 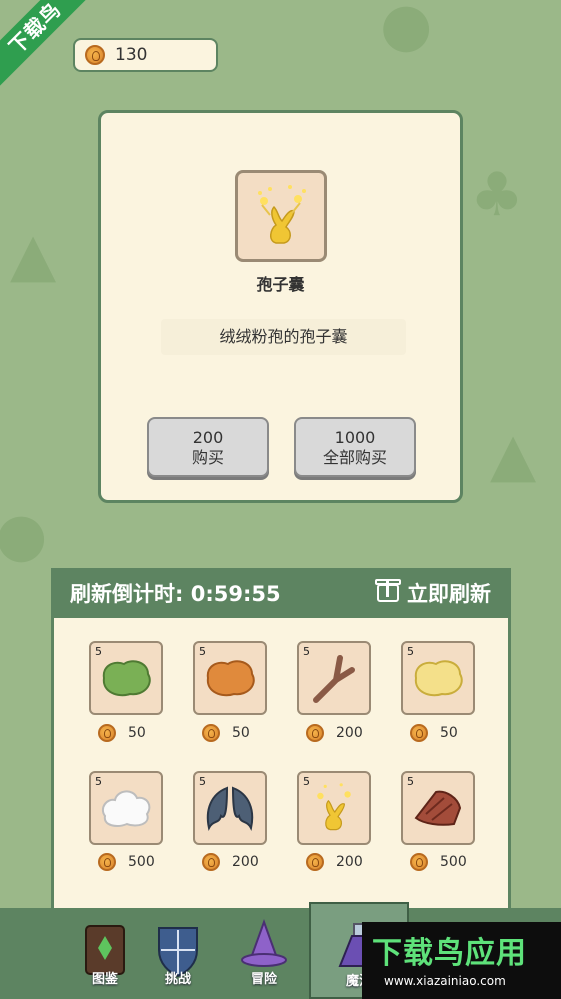 I want to click on buy-button: 200 购买, so click(x=208, y=447).